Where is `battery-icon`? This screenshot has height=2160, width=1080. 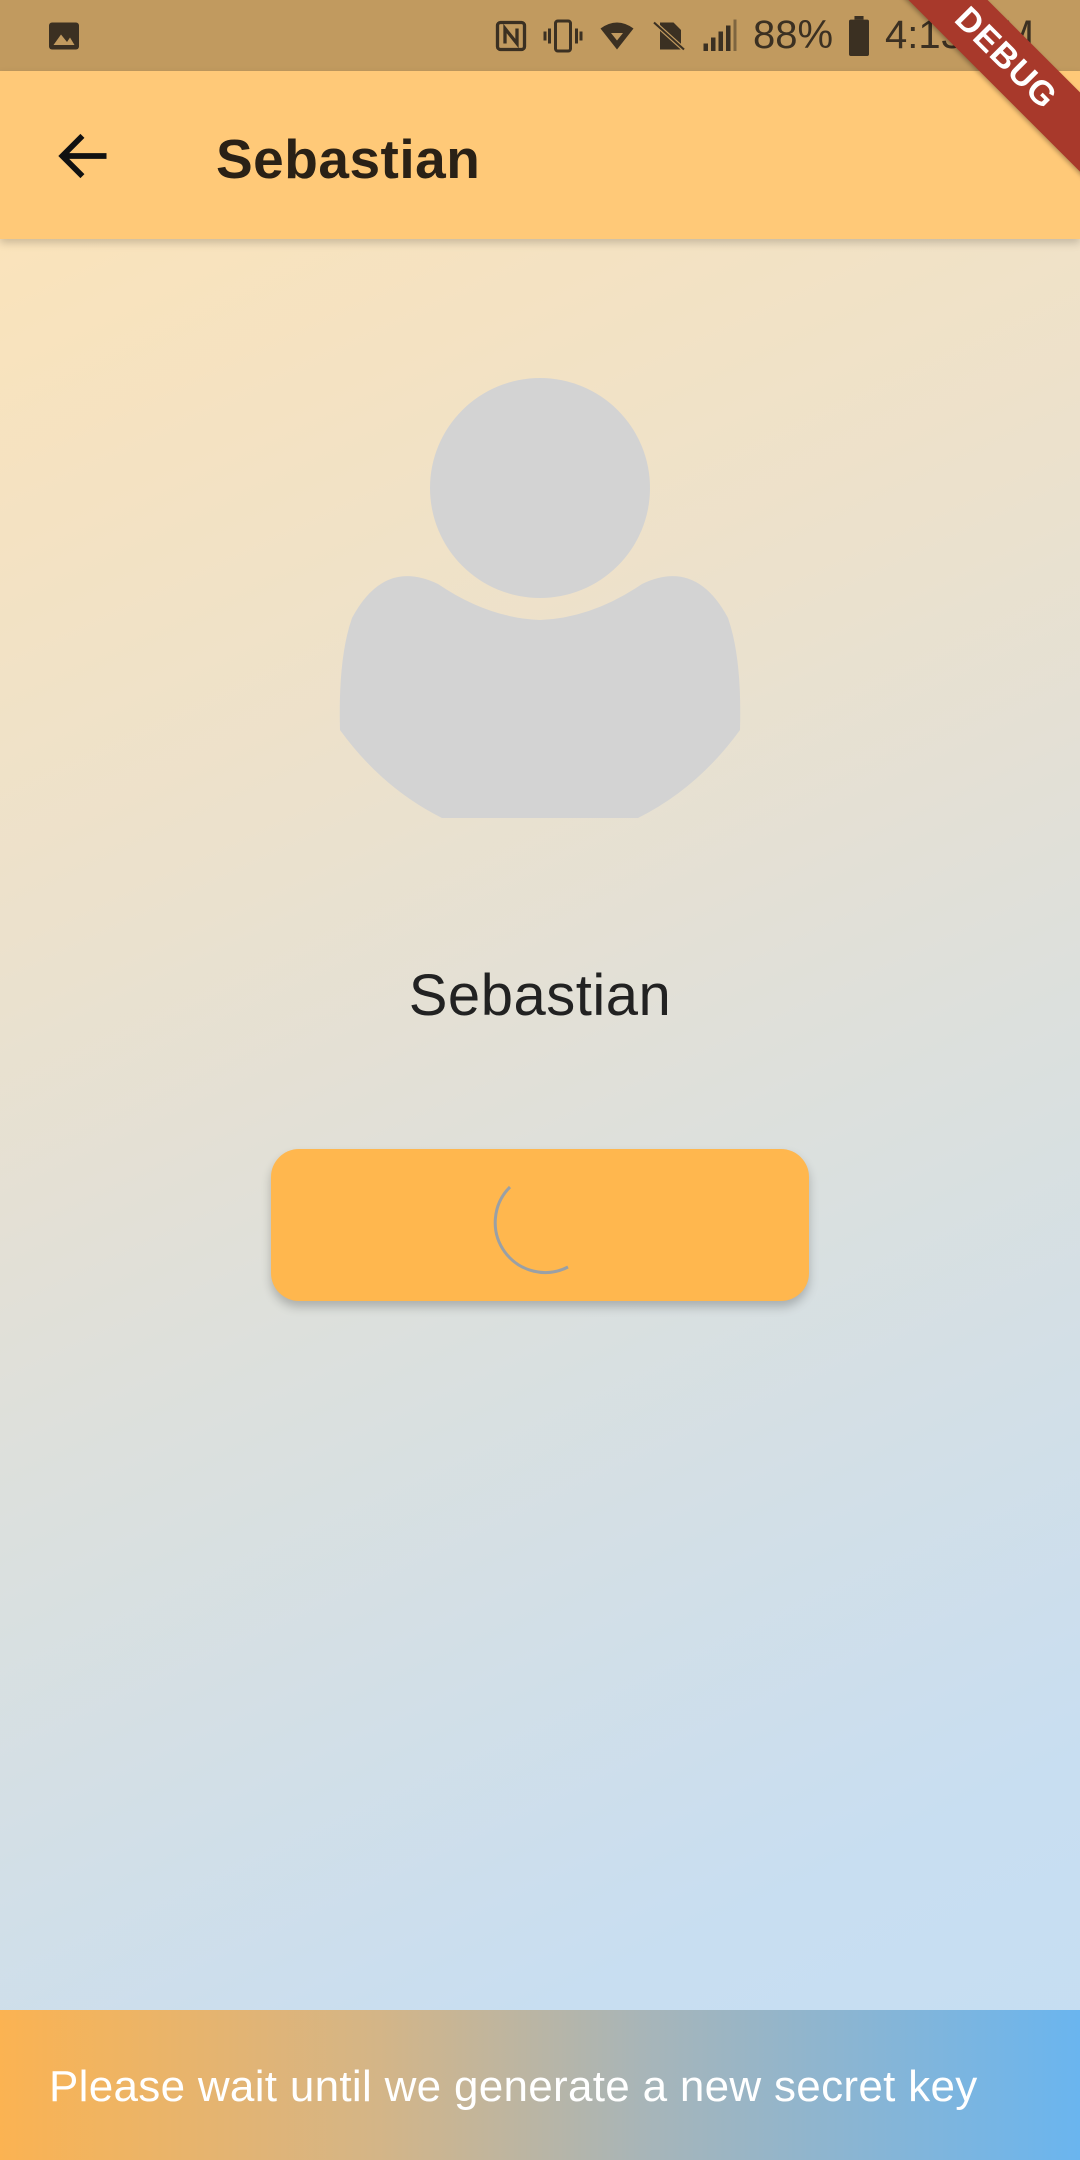
battery-icon is located at coordinates (859, 35).